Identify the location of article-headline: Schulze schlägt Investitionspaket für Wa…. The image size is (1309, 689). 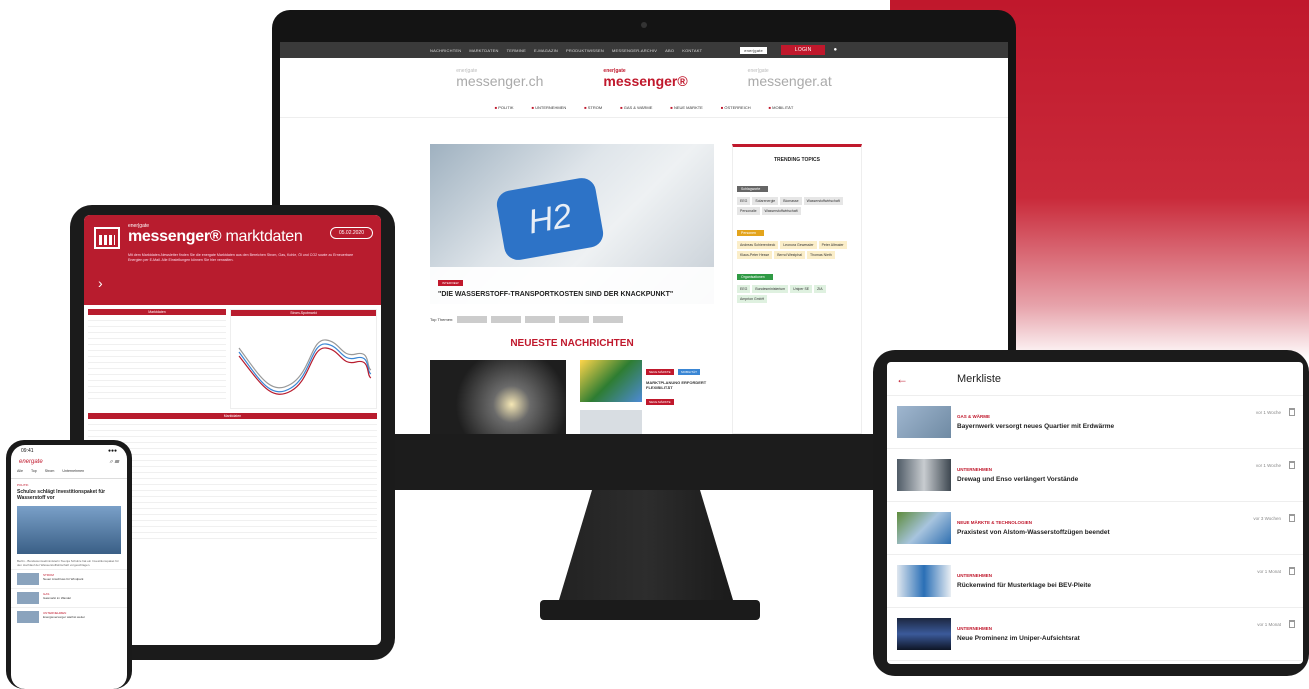
(69, 495).